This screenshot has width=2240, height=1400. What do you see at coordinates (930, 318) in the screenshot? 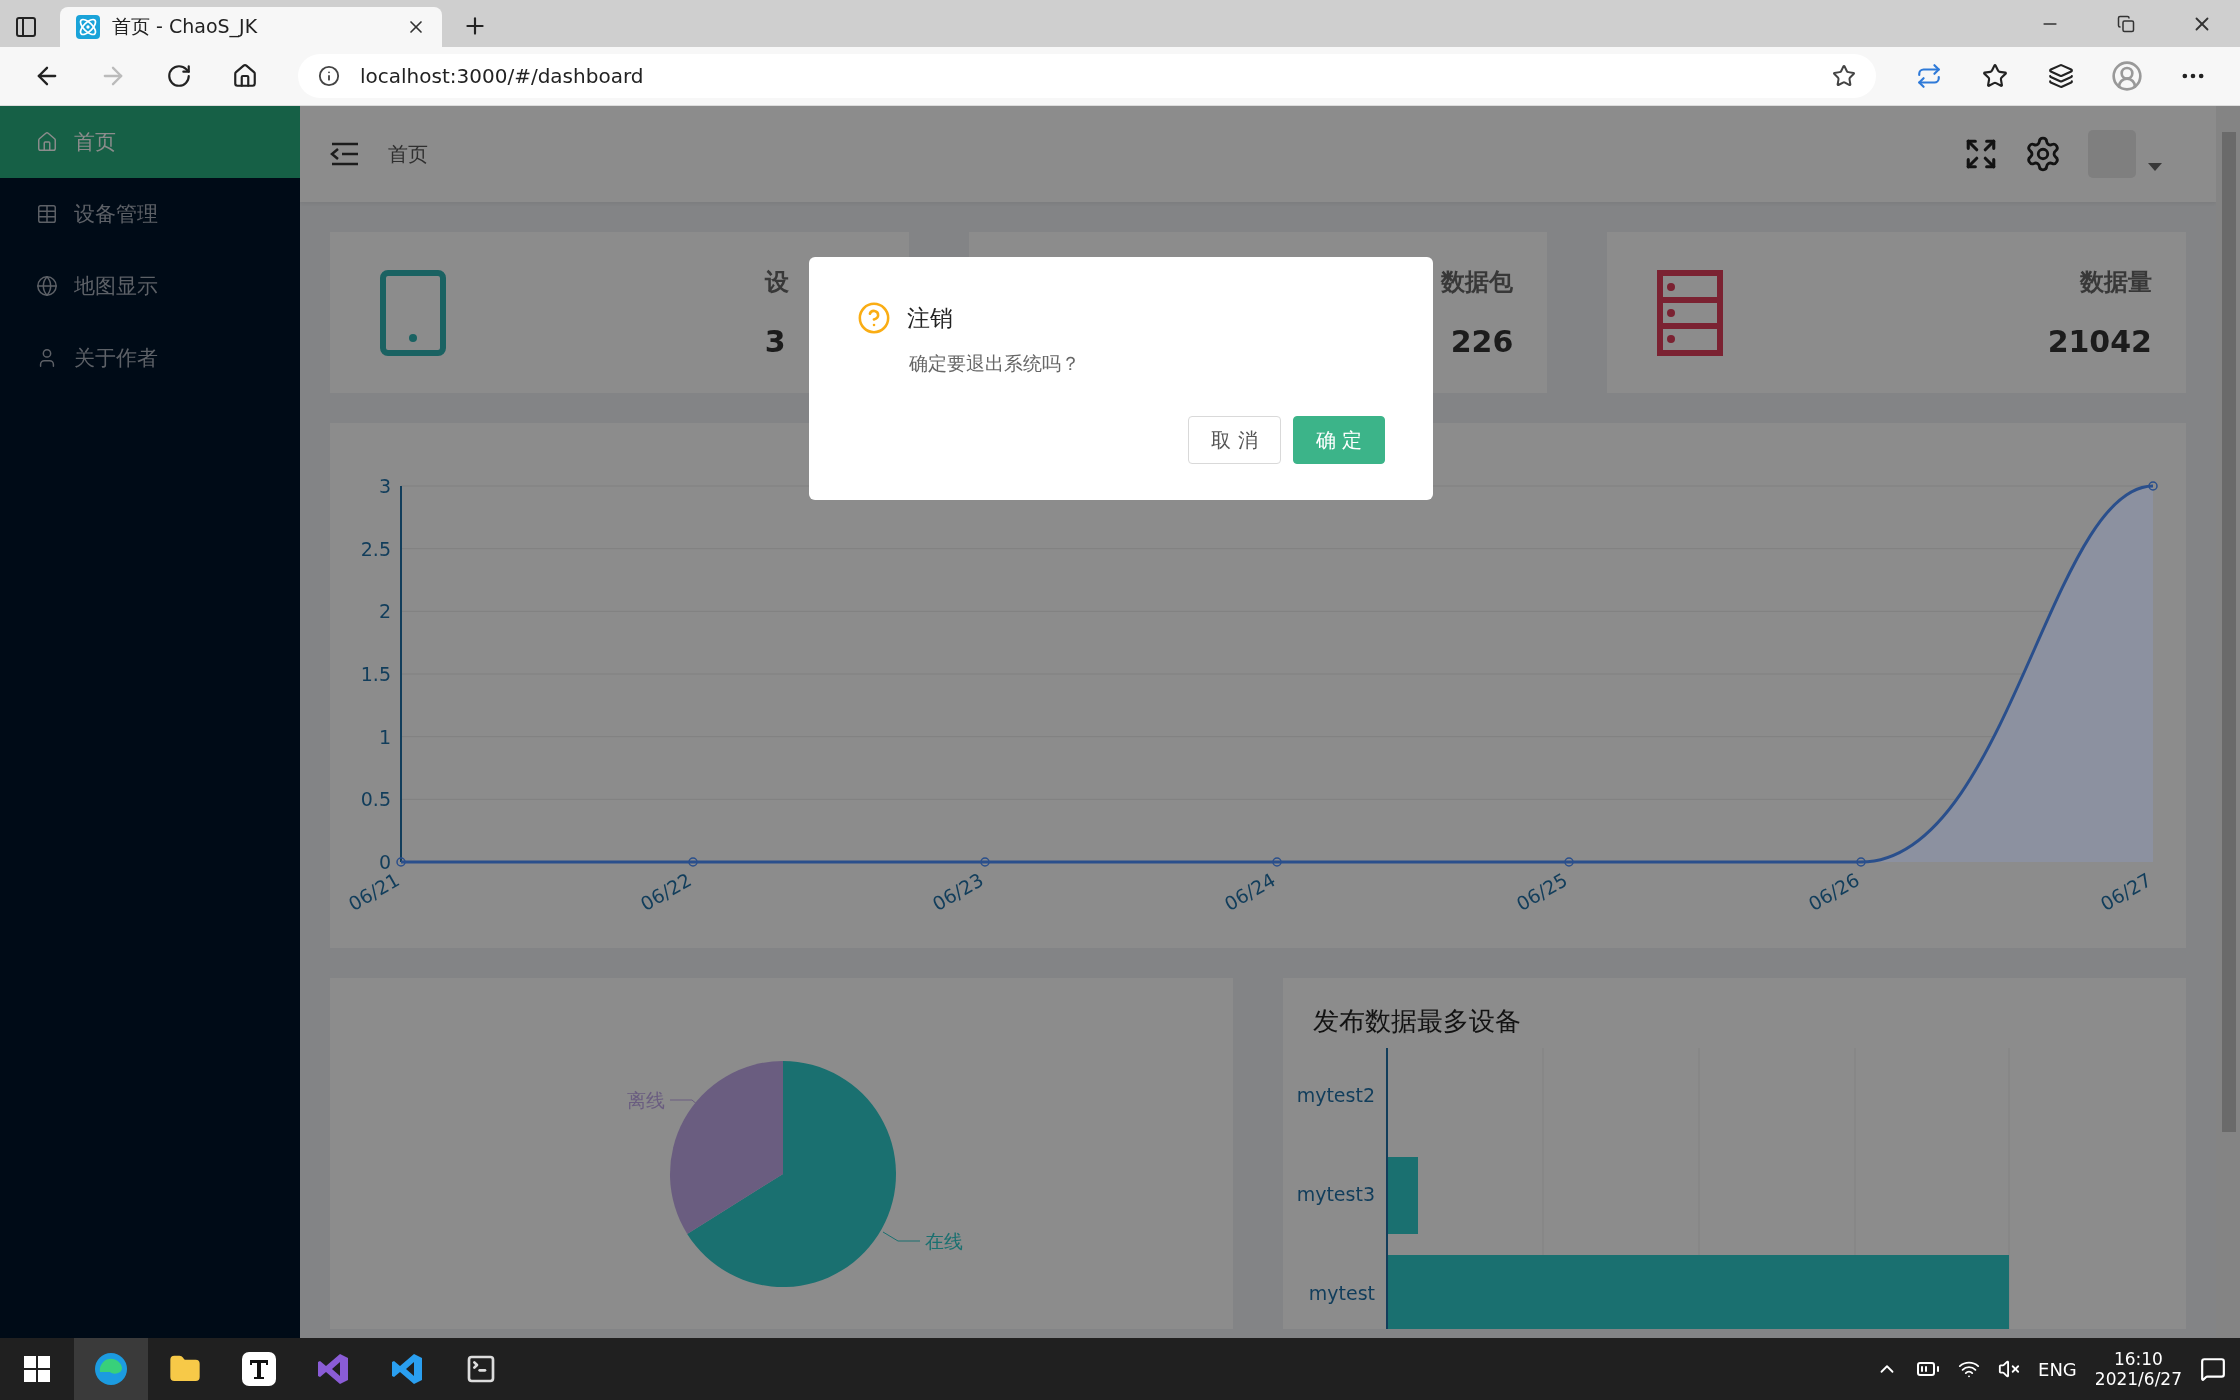
I see `dialog-title: 注销` at bounding box center [930, 318].